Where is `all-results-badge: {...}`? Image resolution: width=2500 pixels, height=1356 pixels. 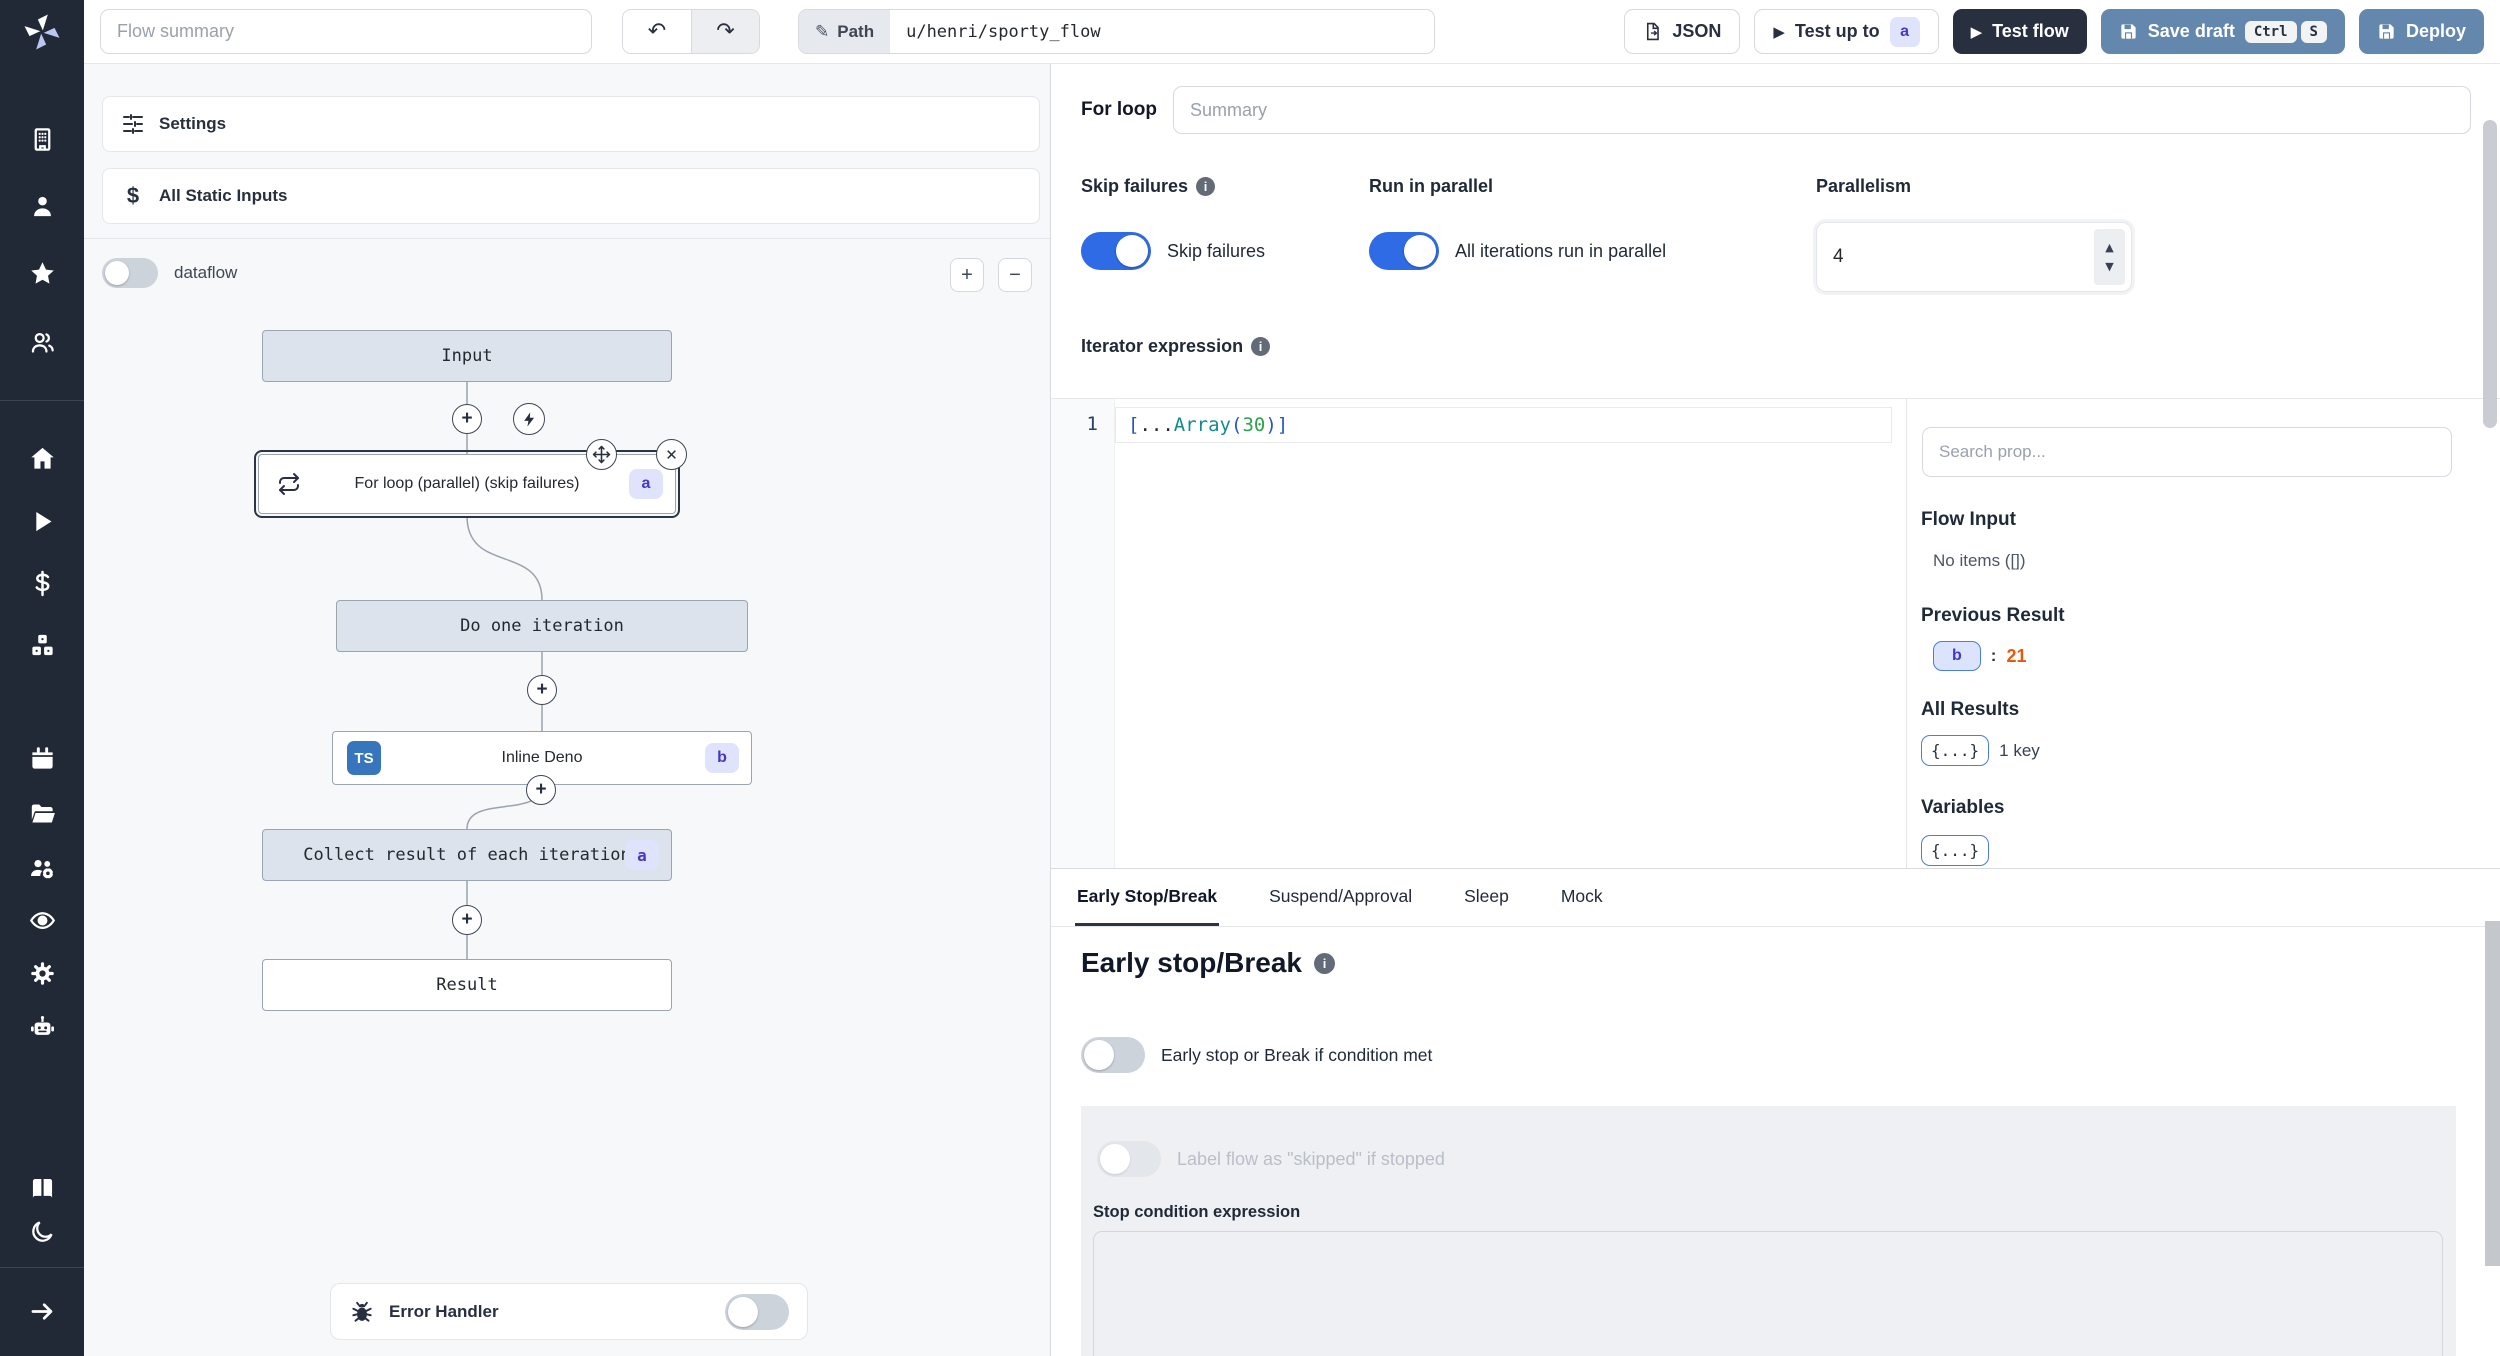 all-results-badge: {...} is located at coordinates (1955, 750).